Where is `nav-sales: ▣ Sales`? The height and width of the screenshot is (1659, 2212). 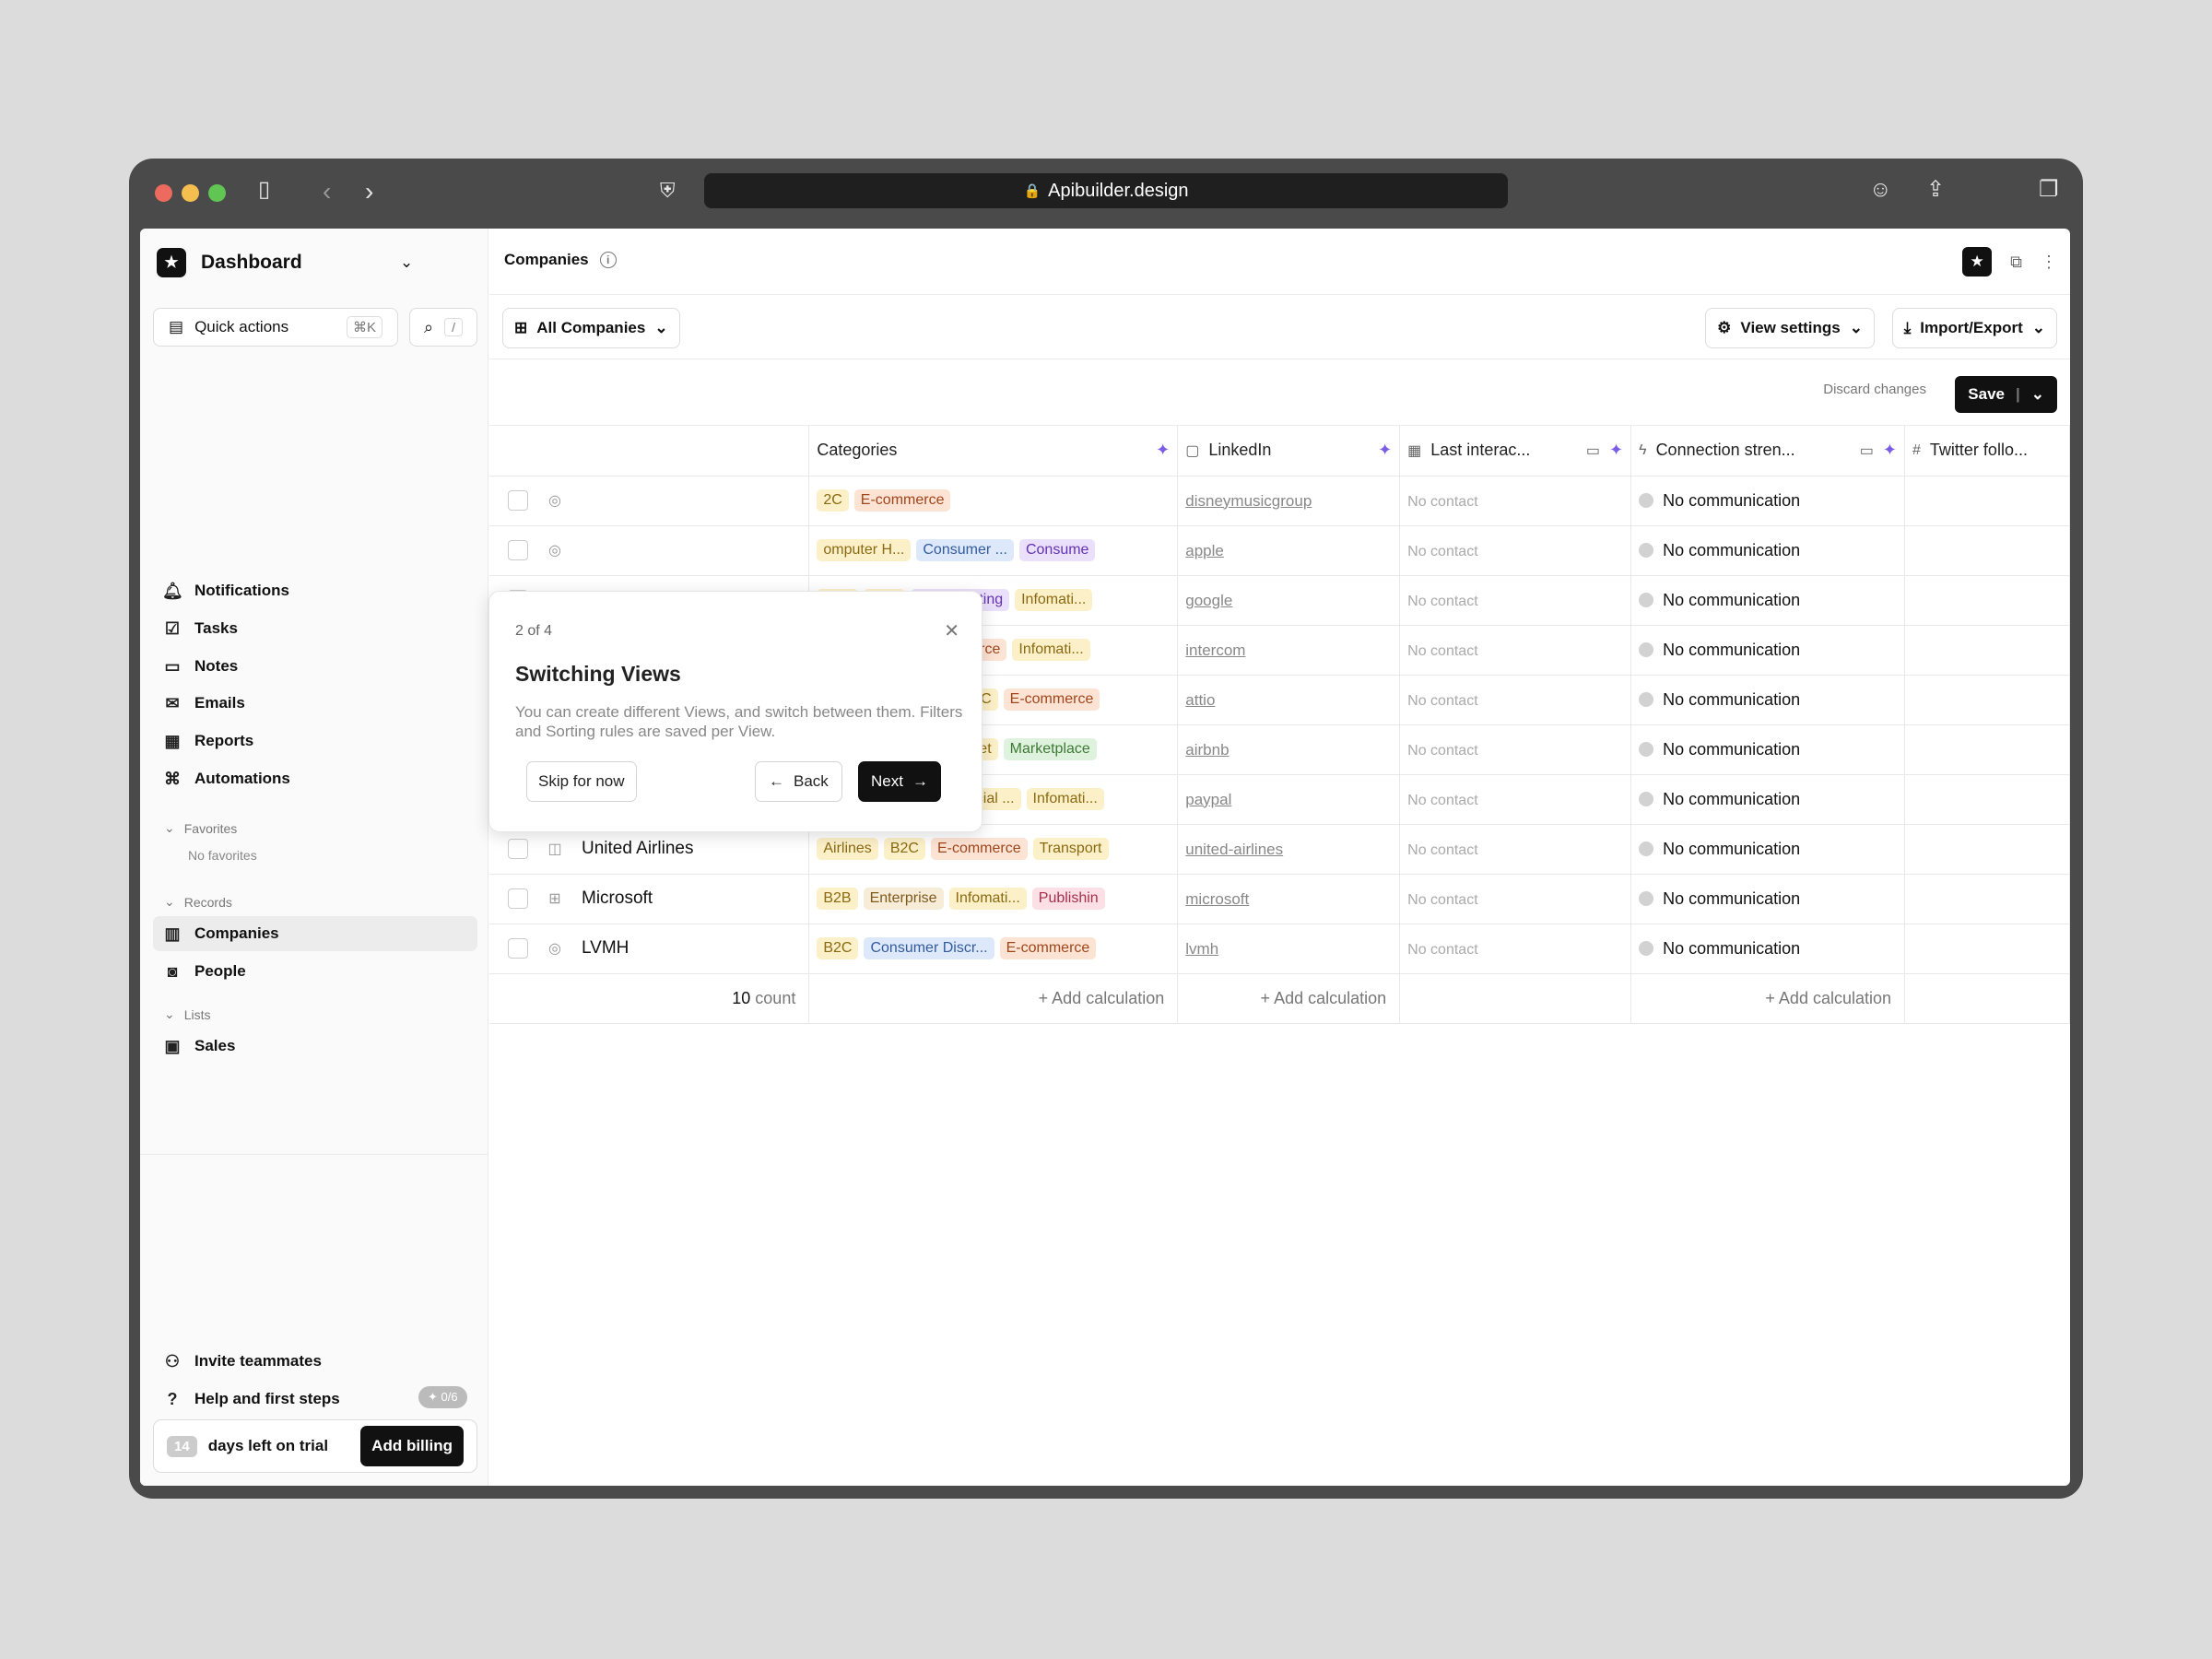
nav-sales: ▣ Sales is located at coordinates (315, 1046).